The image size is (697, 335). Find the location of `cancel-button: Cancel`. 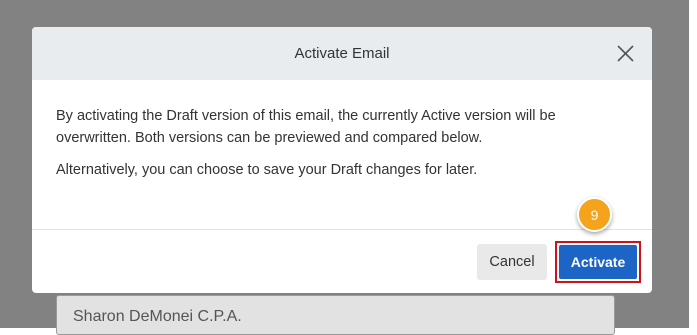

cancel-button: Cancel is located at coordinates (512, 262).